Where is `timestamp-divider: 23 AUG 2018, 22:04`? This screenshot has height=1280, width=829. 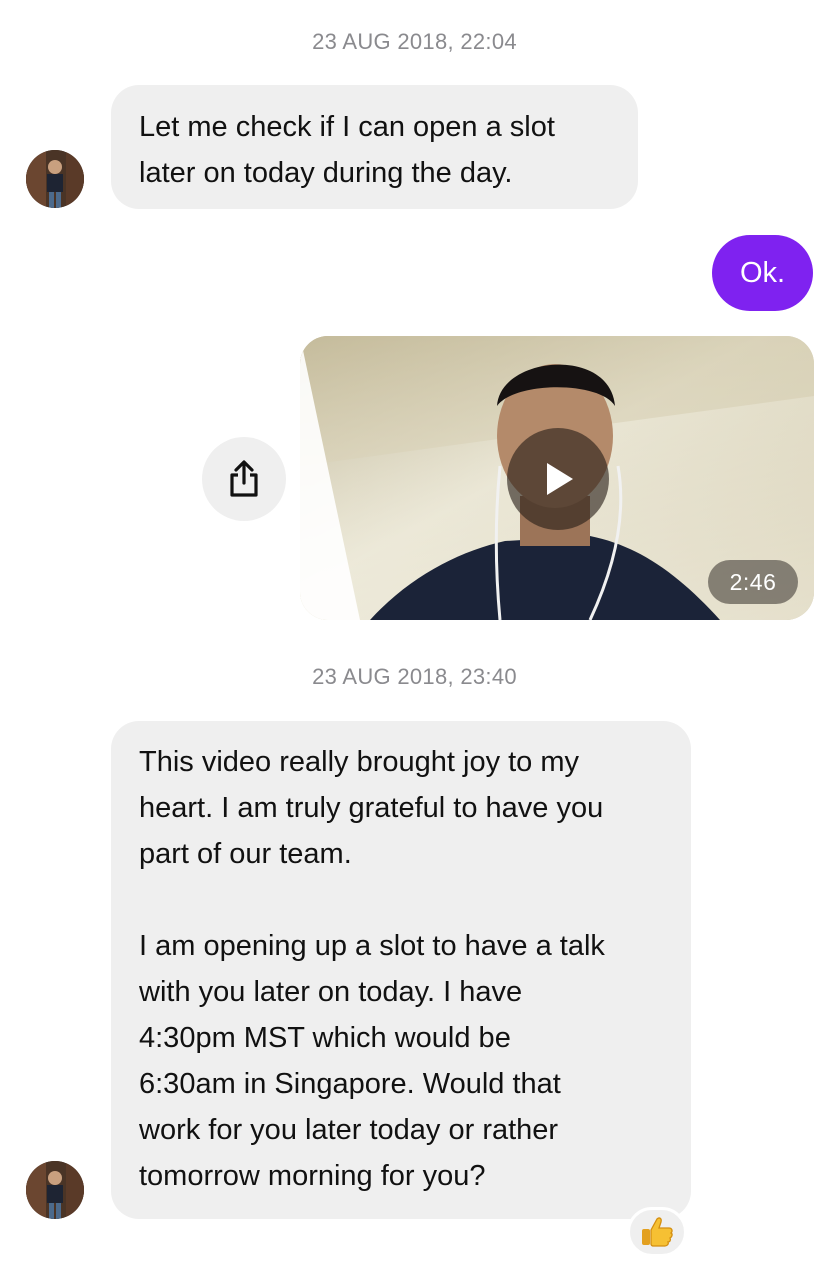 timestamp-divider: 23 AUG 2018, 22:04 is located at coordinates (414, 41).